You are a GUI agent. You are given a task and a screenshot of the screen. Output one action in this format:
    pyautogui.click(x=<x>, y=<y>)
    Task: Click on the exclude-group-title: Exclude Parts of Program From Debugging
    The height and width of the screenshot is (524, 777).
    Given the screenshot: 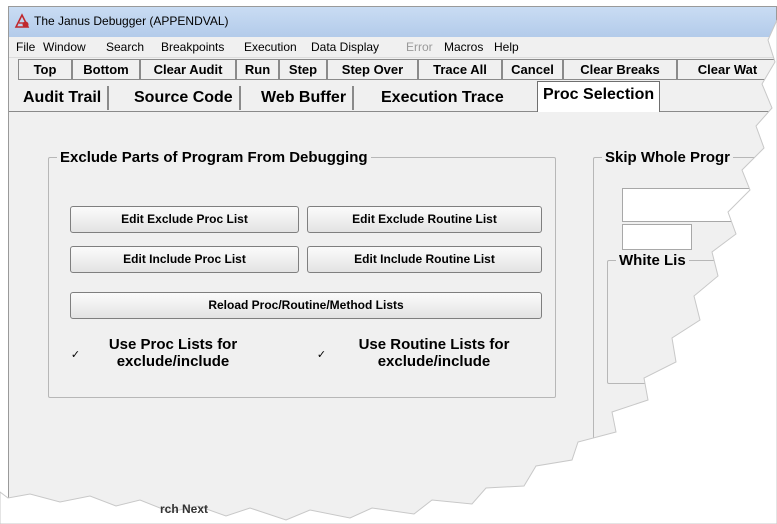 What is the action you would take?
    pyautogui.click(x=214, y=157)
    